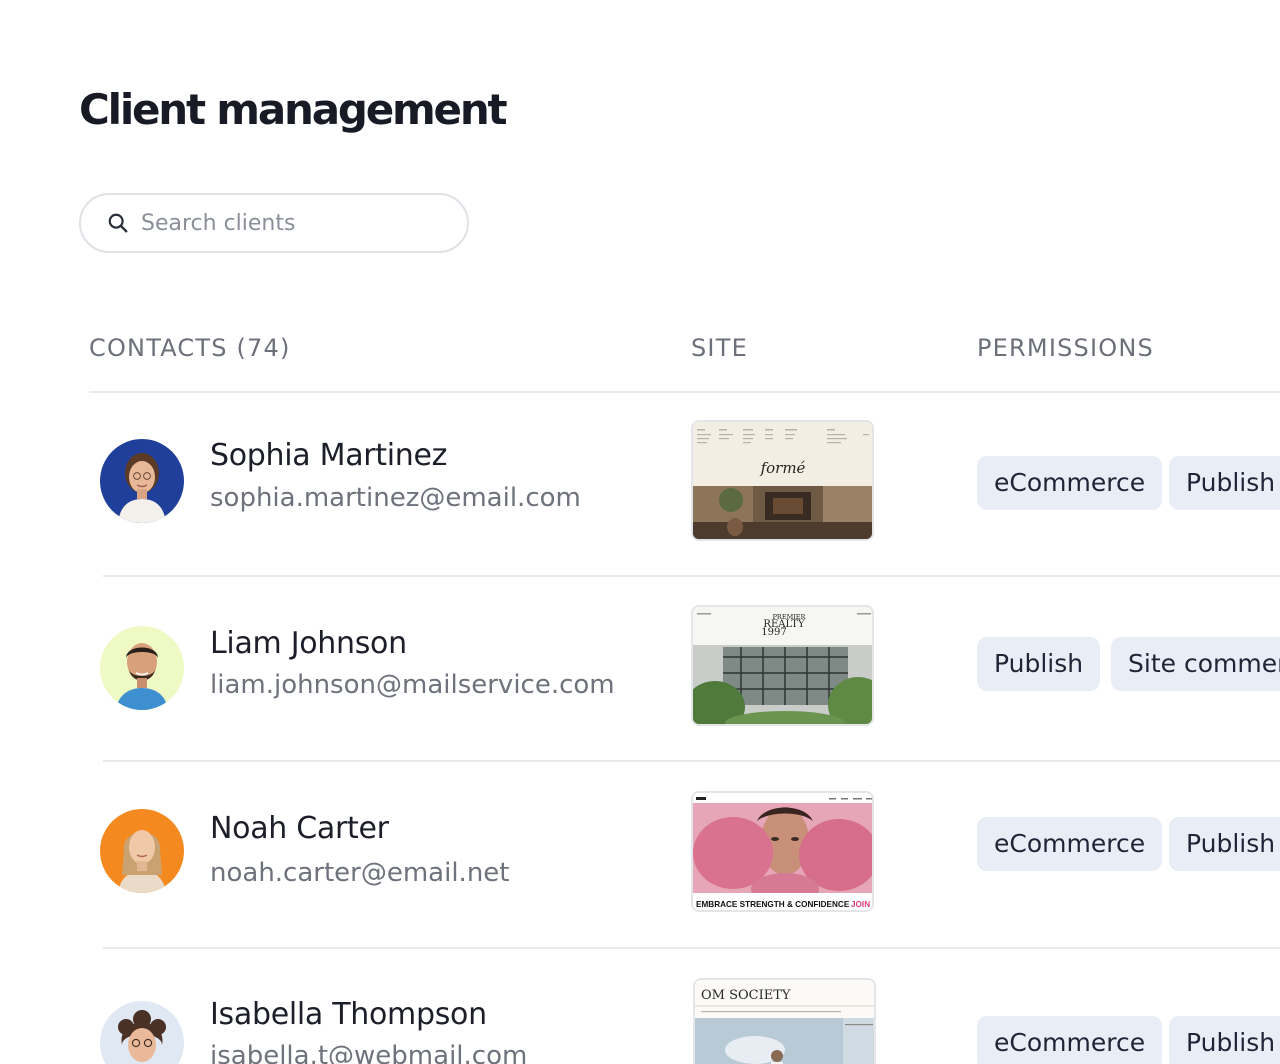 The width and height of the screenshot is (1280, 1064). I want to click on client-email: liam.johnson@mailservice.com, so click(412, 685).